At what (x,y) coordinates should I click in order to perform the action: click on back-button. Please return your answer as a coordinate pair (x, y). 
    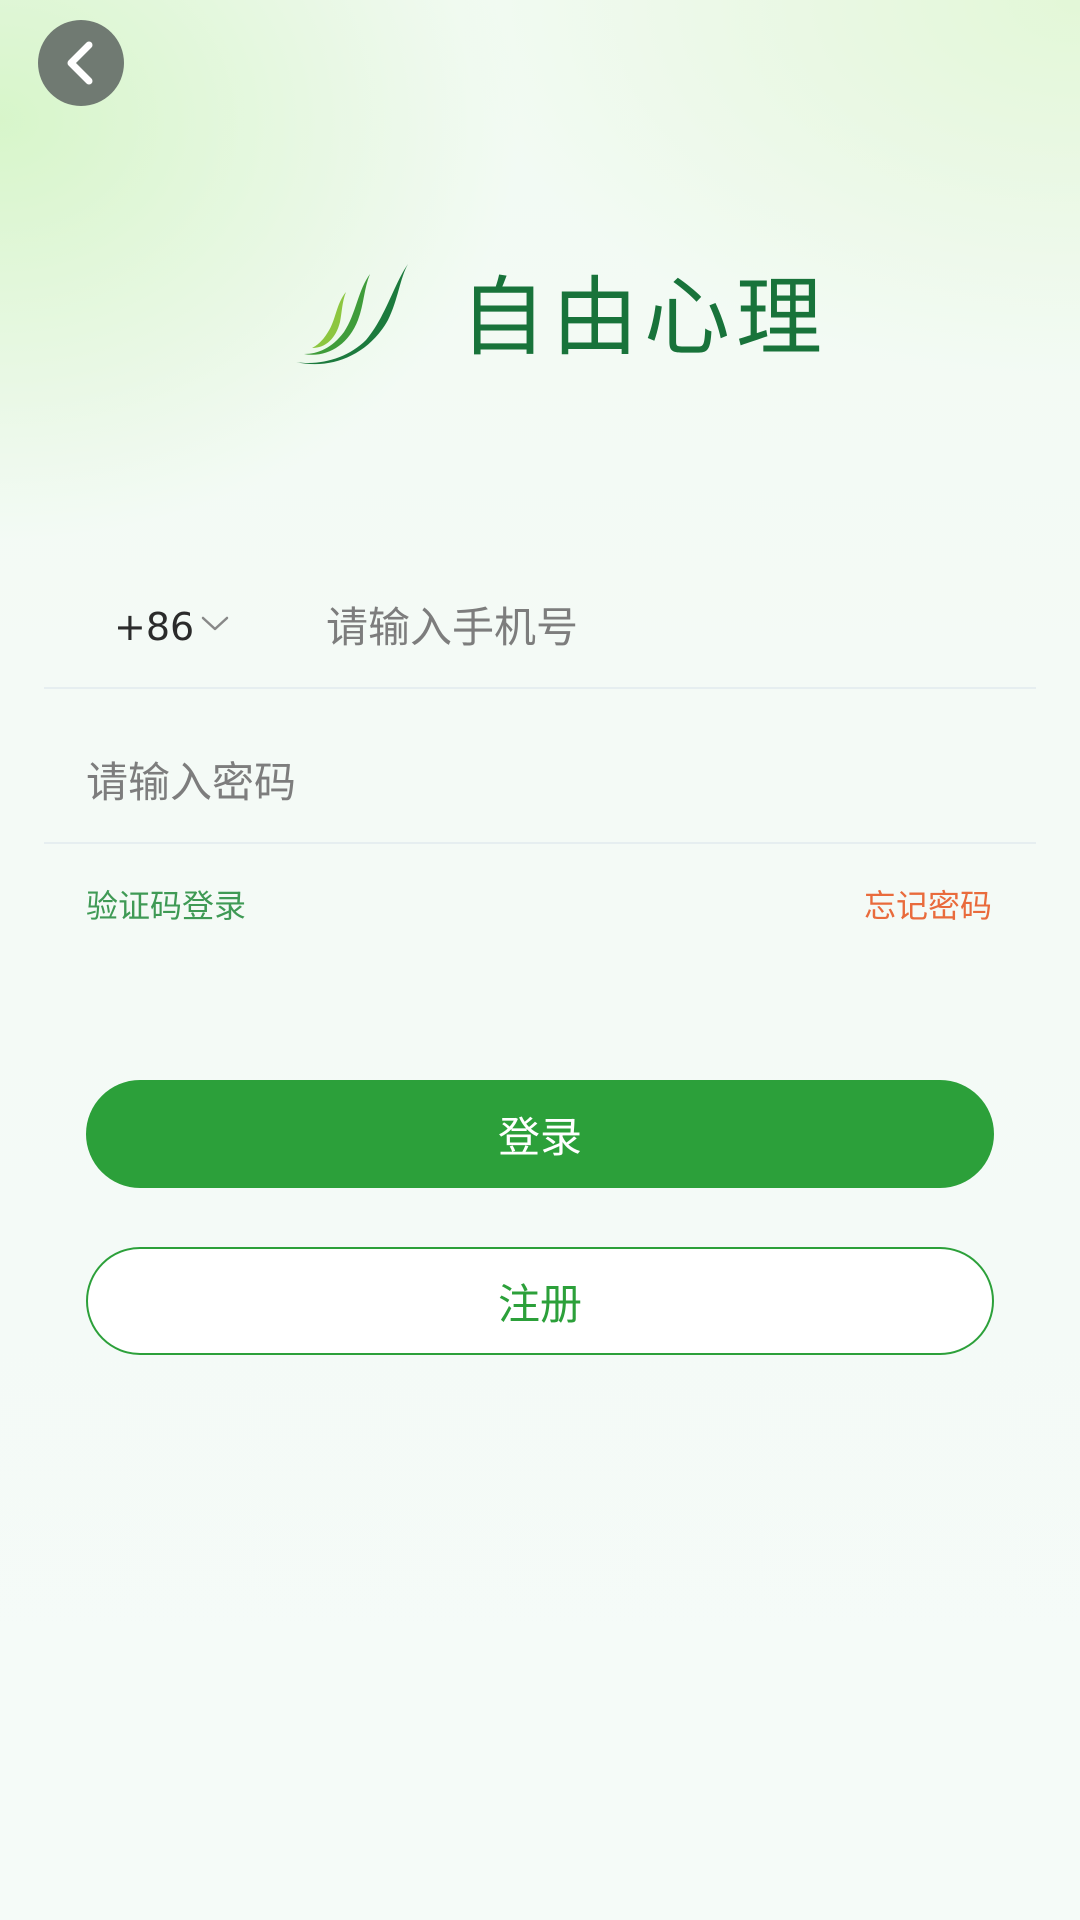
    Looking at the image, I should click on (81, 63).